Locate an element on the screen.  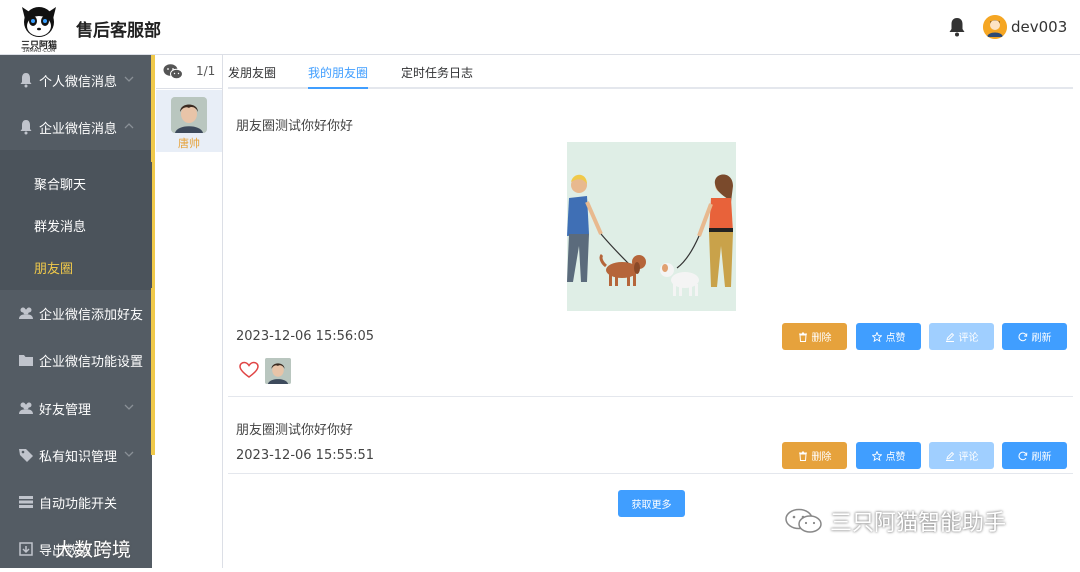
wechat-icon is located at coordinates (173, 72).